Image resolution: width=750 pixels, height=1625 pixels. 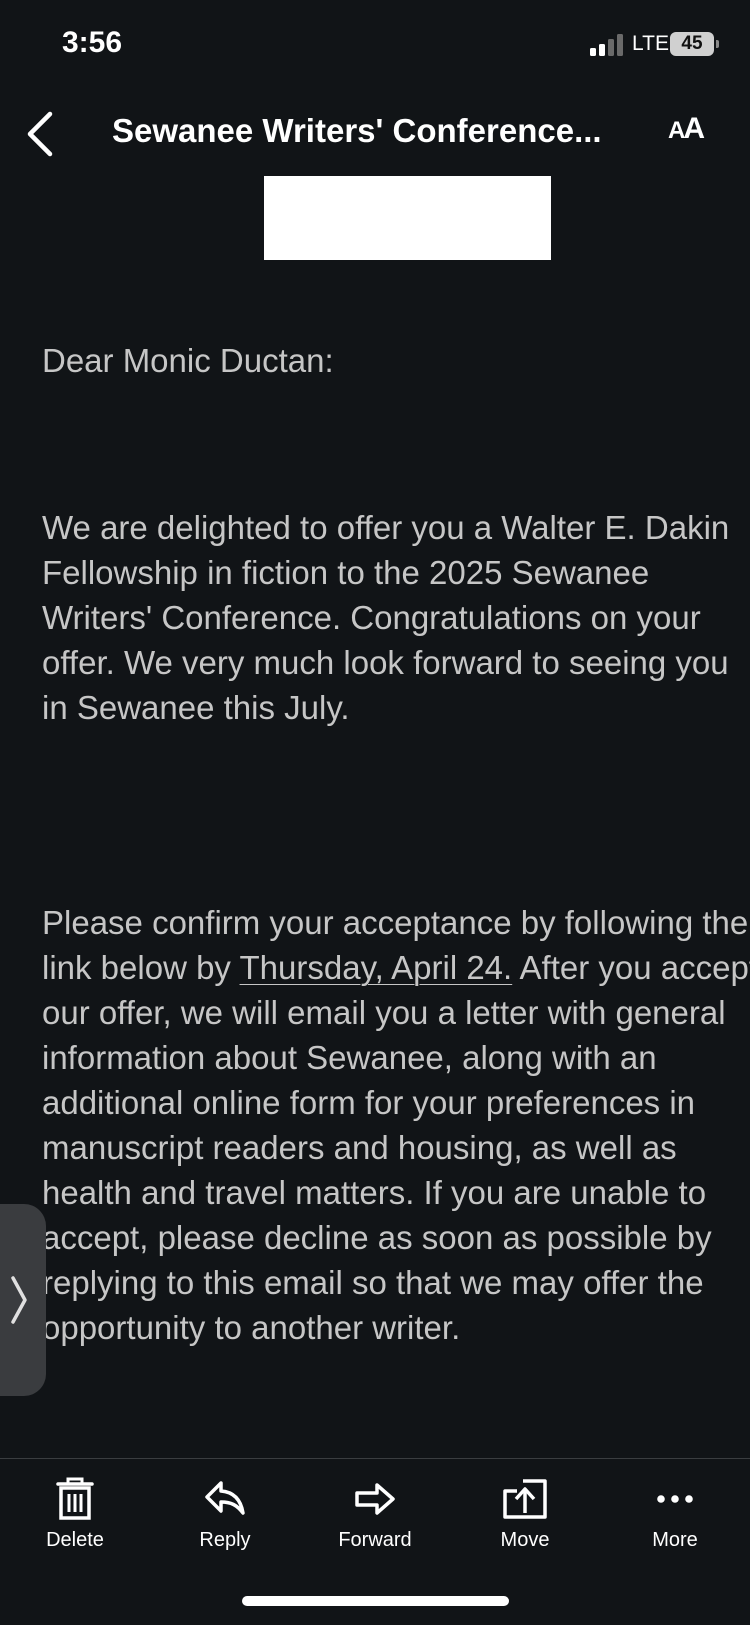 I want to click on battery-level: 45, so click(x=692, y=43).